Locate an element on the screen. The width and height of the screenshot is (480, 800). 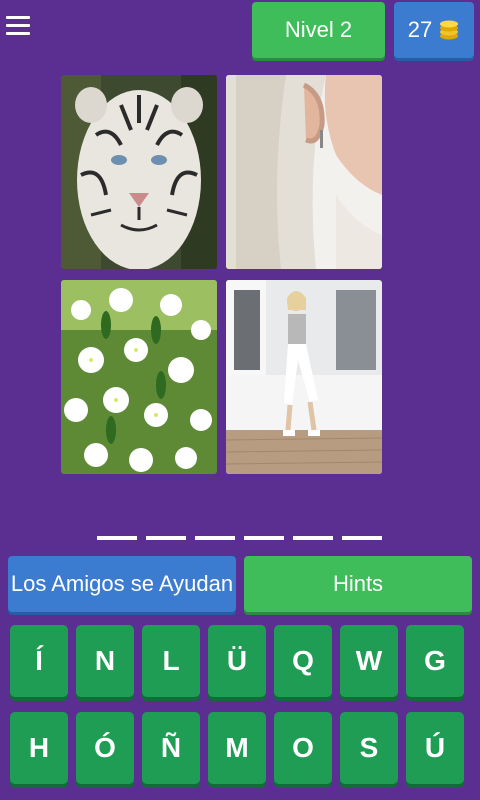
letter-key: G is located at coordinates (435, 661).